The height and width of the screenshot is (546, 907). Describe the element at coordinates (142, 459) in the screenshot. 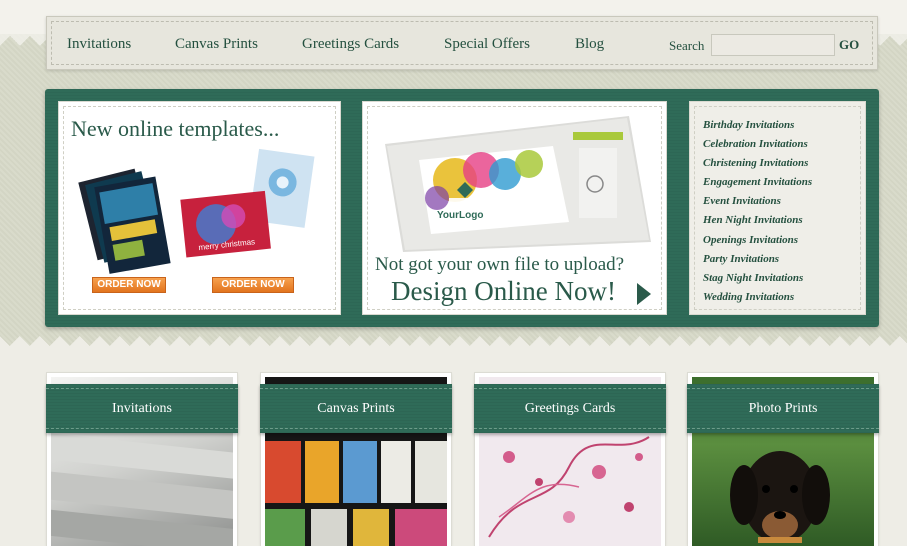

I see `product-tile-invitations: Invitations` at that location.